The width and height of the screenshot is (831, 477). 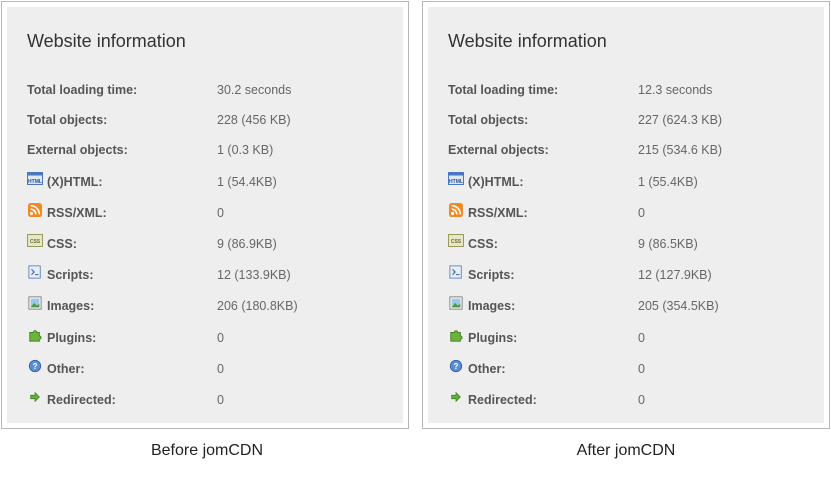 I want to click on row-label: RSS/XML:, so click(x=498, y=213).